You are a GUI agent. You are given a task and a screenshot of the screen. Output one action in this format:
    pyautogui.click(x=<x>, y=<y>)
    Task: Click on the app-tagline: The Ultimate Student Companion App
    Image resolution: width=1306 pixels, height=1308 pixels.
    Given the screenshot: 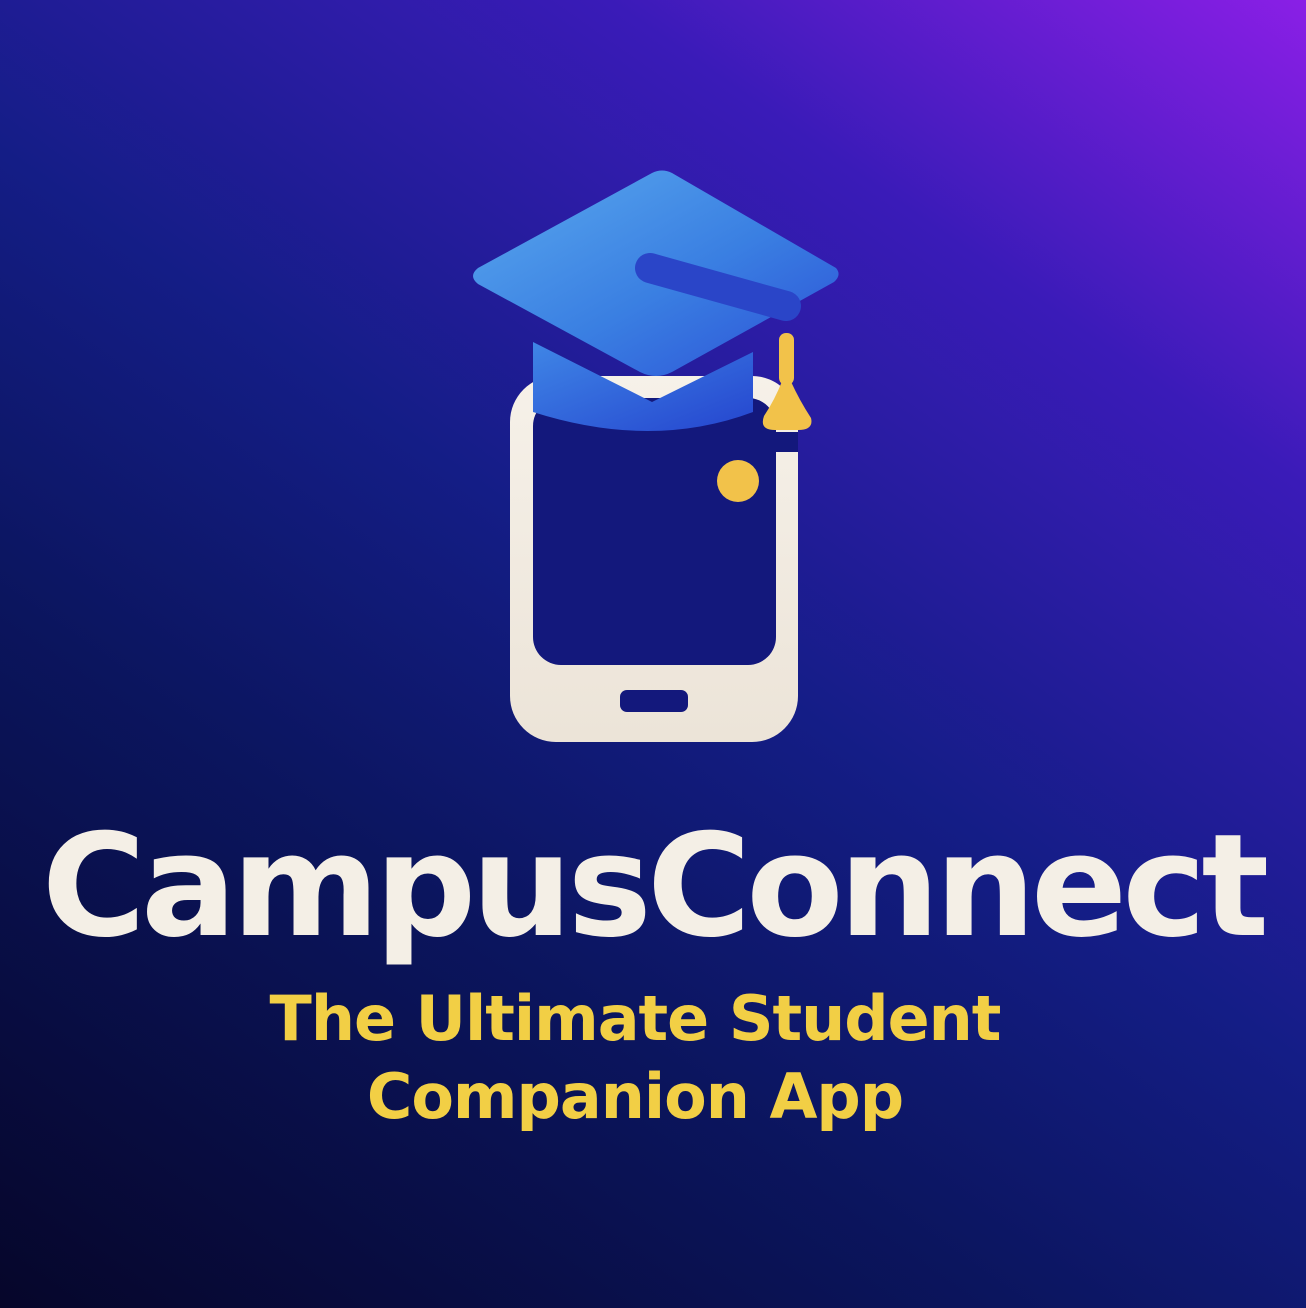 What is the action you would take?
    pyautogui.click(x=635, y=1058)
    